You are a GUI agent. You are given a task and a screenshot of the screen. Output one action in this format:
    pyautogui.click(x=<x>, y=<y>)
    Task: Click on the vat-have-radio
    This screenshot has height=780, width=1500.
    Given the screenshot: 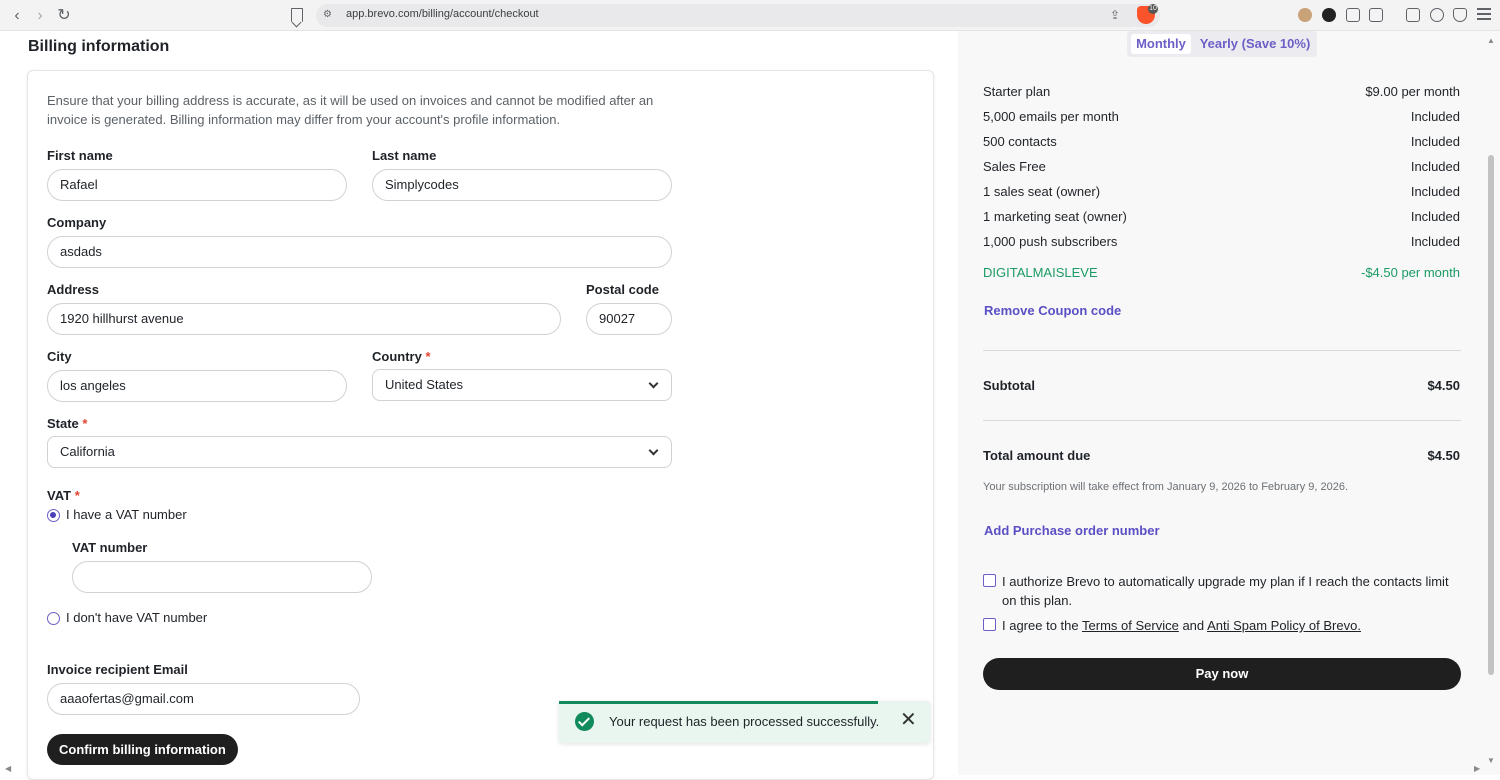 What is the action you would take?
    pyautogui.click(x=53, y=515)
    